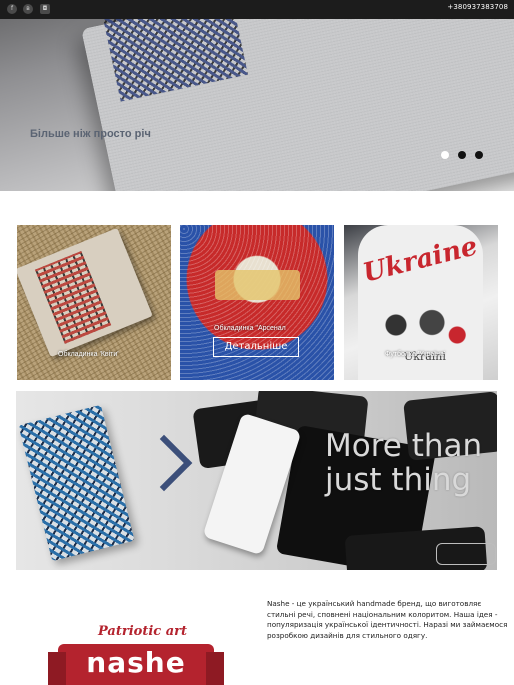 This screenshot has width=514, height=685. Describe the element at coordinates (423, 330) in the screenshot. I see `print-graphic` at that location.